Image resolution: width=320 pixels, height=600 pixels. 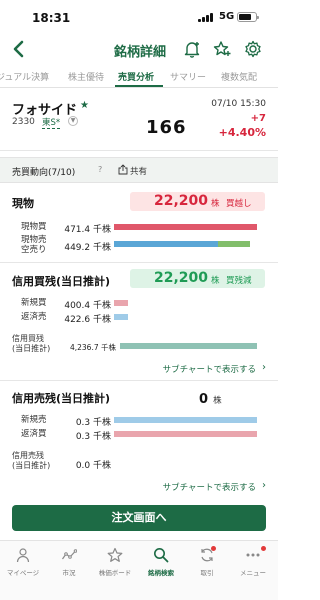 What do you see at coordinates (188, 76) in the screenshot?
I see `tab-summary: サマリー` at bounding box center [188, 76].